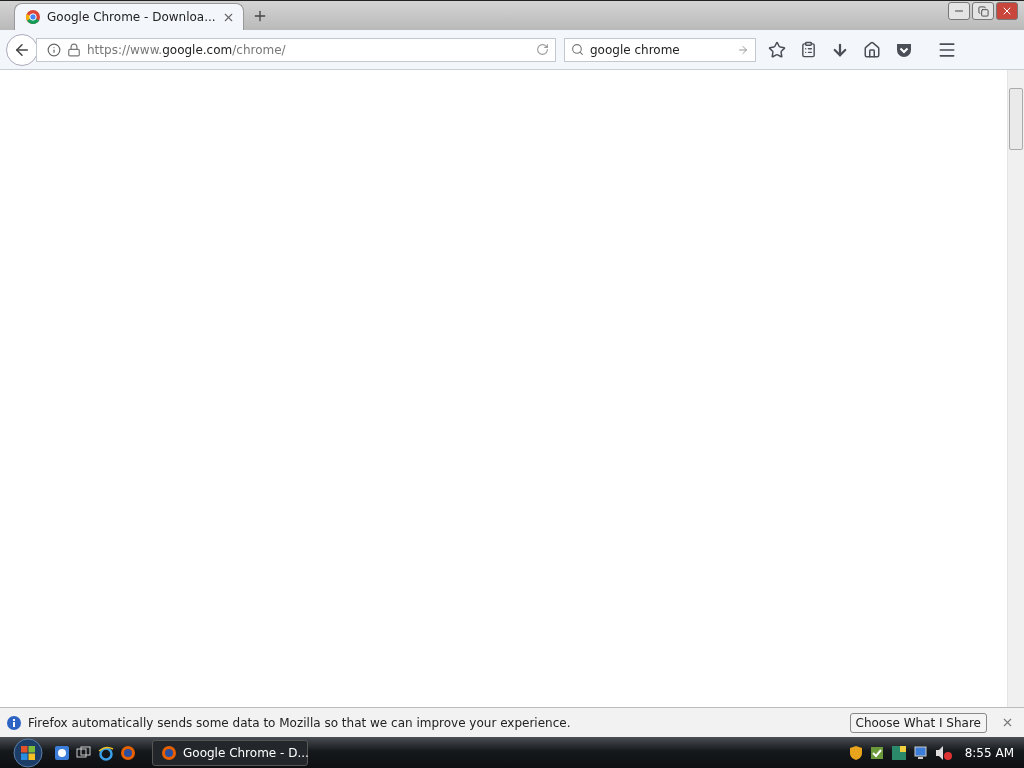 The height and width of the screenshot is (768, 1024). I want to click on back-button, so click(22, 49).